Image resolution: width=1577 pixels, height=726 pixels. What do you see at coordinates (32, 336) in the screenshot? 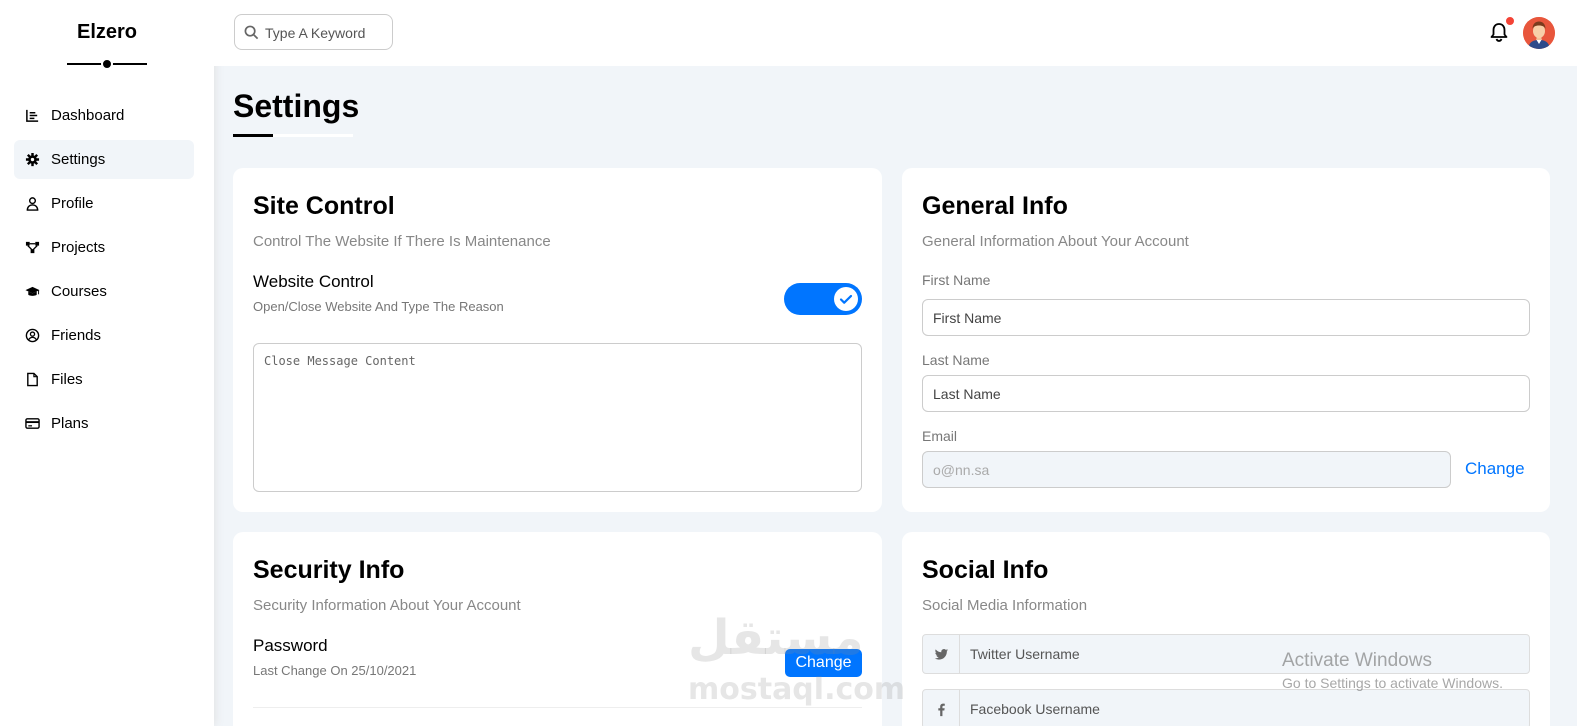
I see `user-circle-icon` at bounding box center [32, 336].